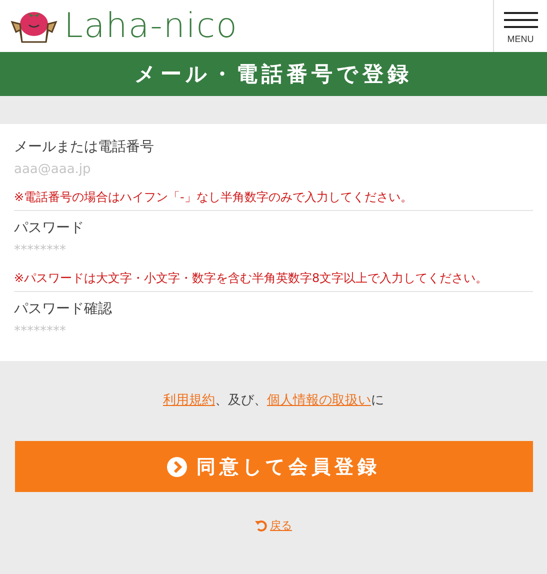 The width and height of the screenshot is (547, 574). What do you see at coordinates (214, 197) in the screenshot?
I see `field-note: ※電話番号の場合はハイフン「-」なし半角数字のみで入力してください。` at bounding box center [214, 197].